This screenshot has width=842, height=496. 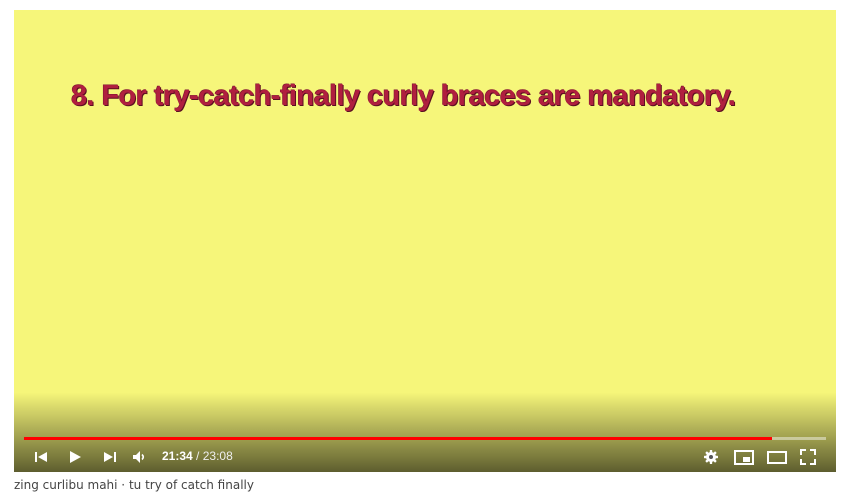 I want to click on miniplayer-button, so click(x=744, y=457).